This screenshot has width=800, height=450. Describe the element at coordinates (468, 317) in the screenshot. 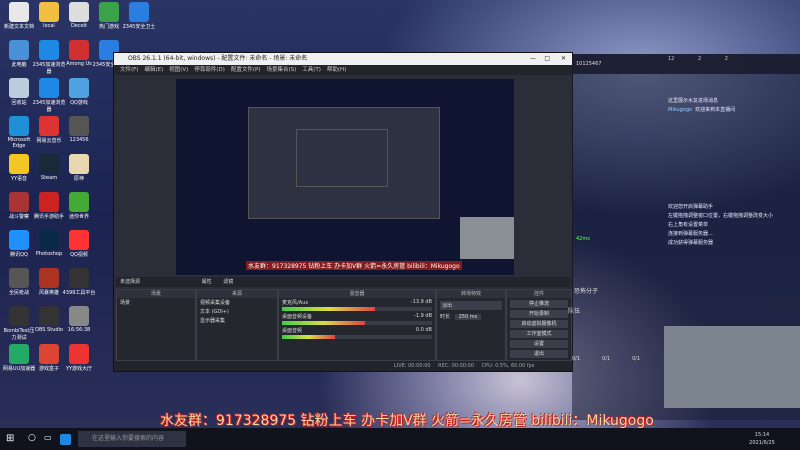

I see `duration-input: 250 ms` at that location.